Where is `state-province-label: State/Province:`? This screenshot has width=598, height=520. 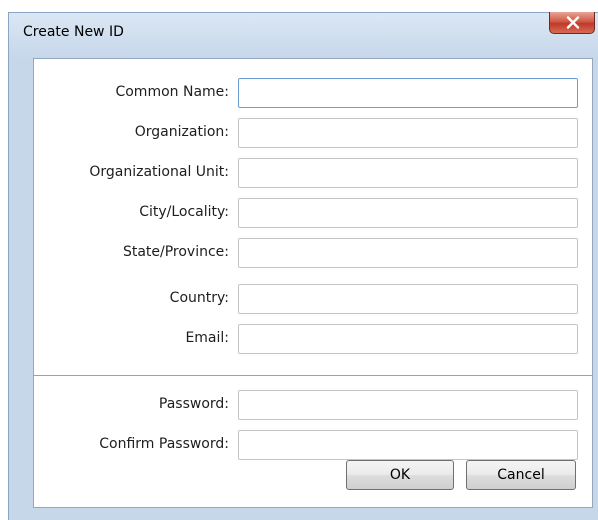
state-province-label: State/Province: is located at coordinates (175, 252).